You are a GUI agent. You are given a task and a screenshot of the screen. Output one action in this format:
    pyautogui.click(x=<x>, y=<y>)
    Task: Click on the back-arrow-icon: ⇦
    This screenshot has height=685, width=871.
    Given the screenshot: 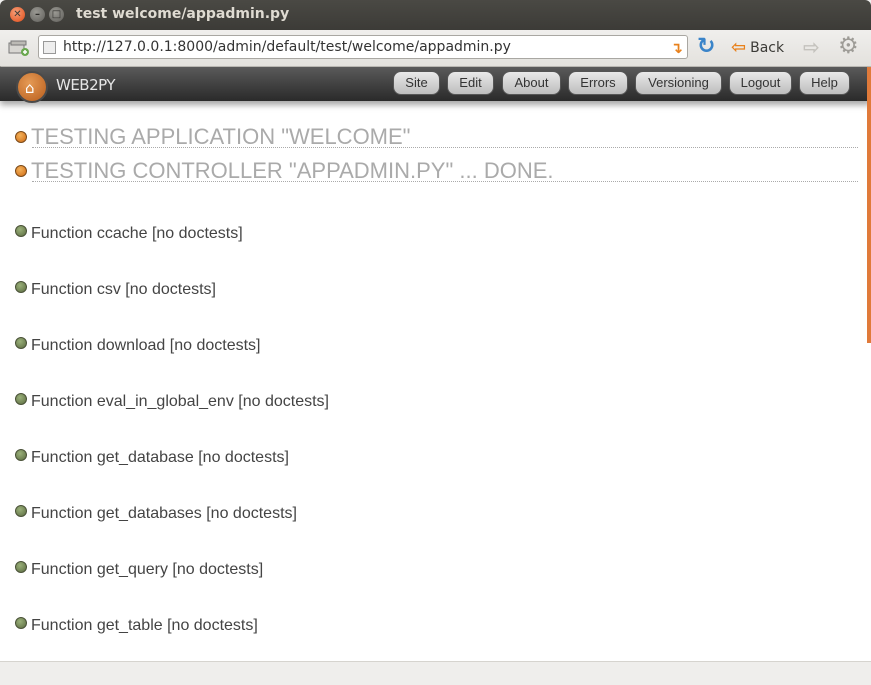 What is the action you would take?
    pyautogui.click(x=739, y=47)
    